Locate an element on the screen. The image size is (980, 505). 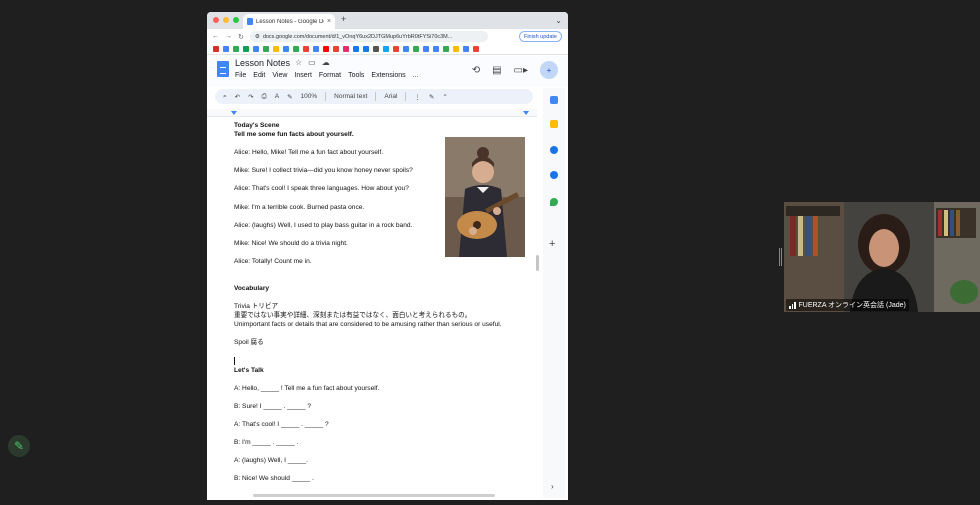
photo-illustration is located at coordinates (485, 197).